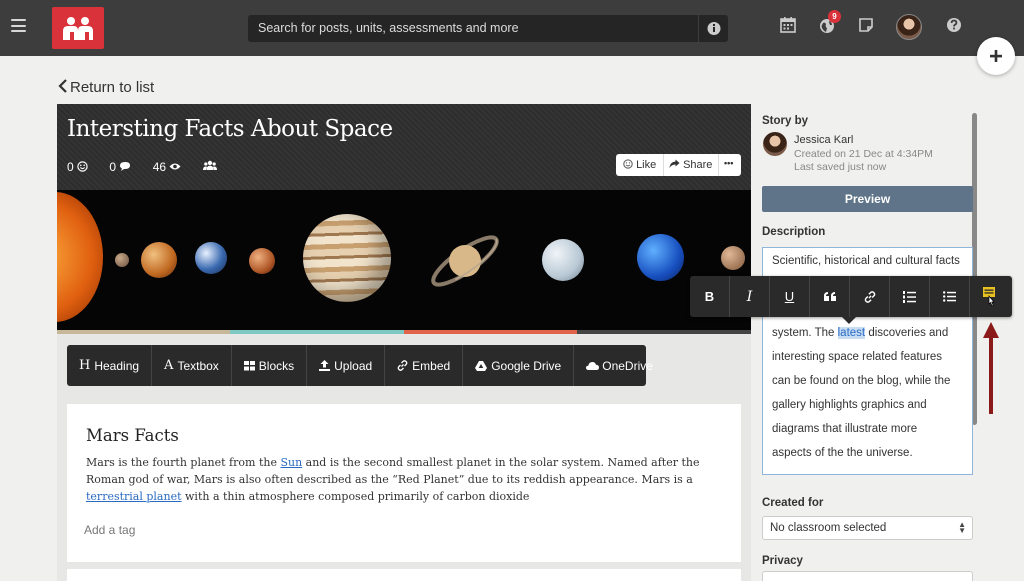  What do you see at coordinates (733, 258) in the screenshot?
I see `pluto-image` at bounding box center [733, 258].